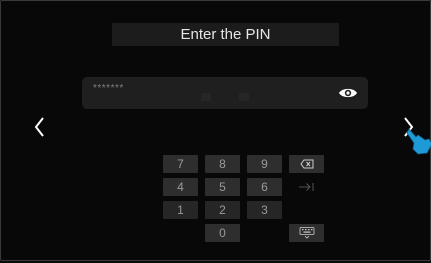  Describe the element at coordinates (222, 233) in the screenshot. I see `key-0: 0` at that location.